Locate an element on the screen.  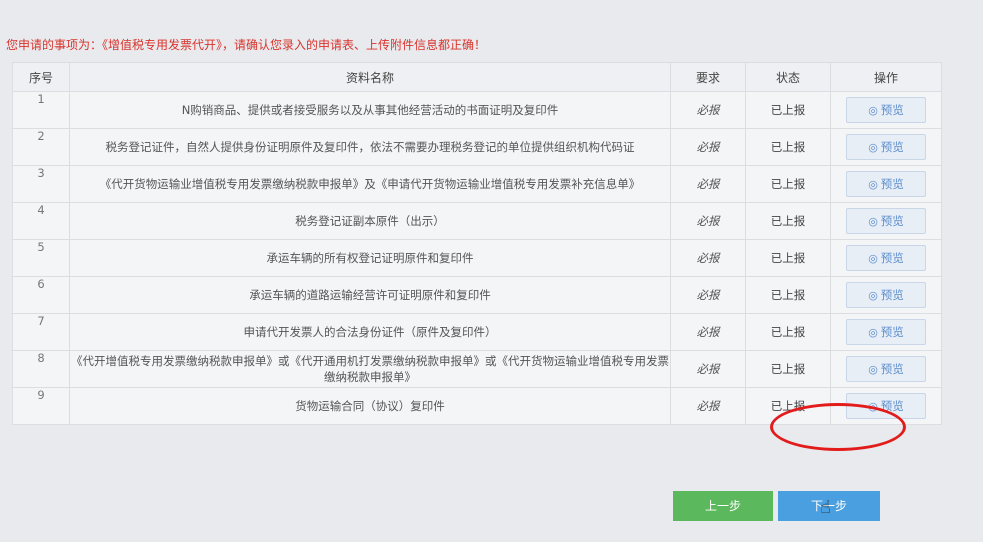
header-required: 要求 is located at coordinates (708, 77).